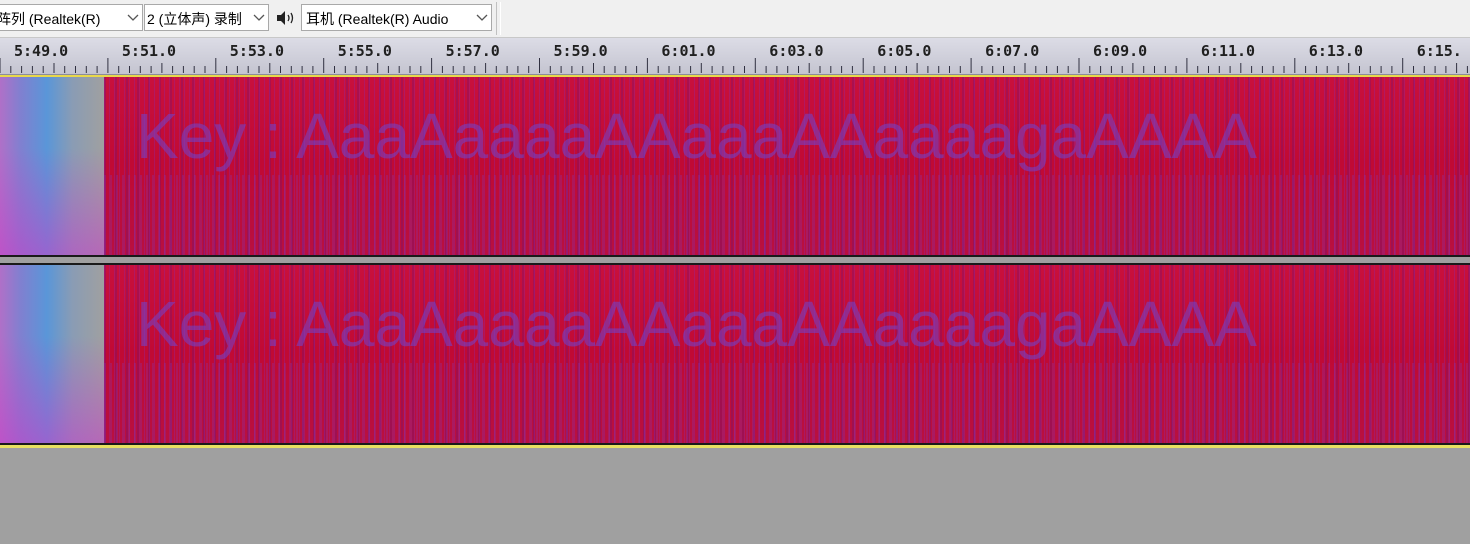 The height and width of the screenshot is (544, 1470). I want to click on ruler-label: 5:51.0, so click(149, 51).